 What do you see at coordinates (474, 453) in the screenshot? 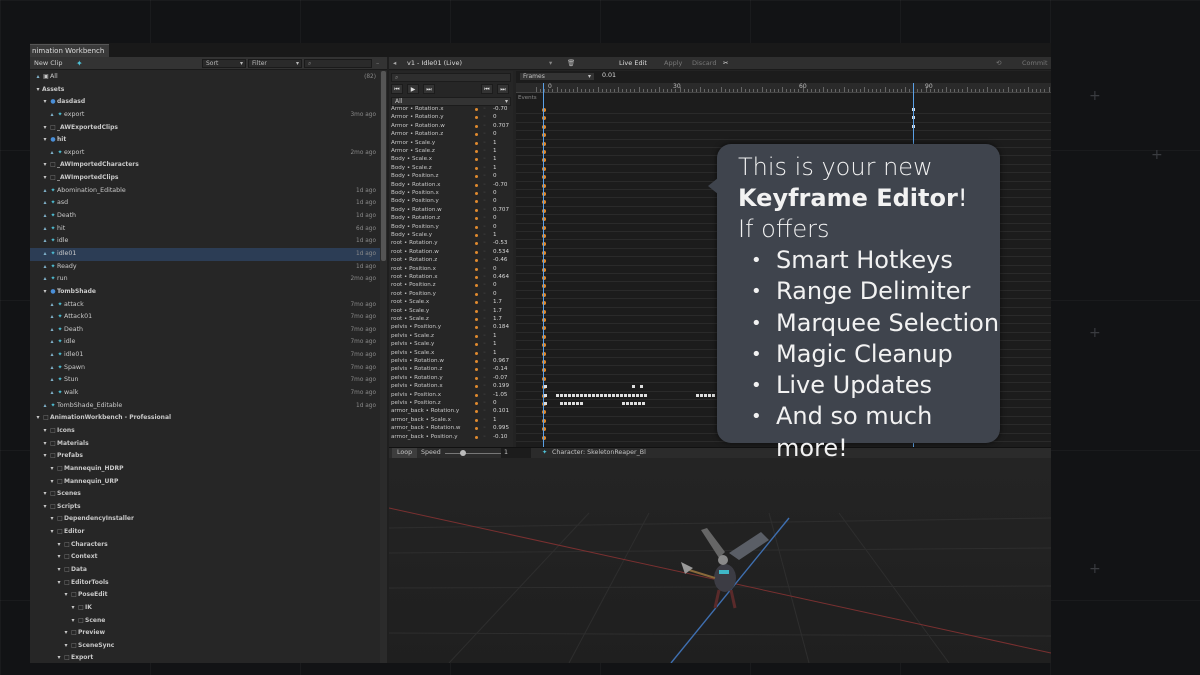
I see `speed-slider` at bounding box center [474, 453].